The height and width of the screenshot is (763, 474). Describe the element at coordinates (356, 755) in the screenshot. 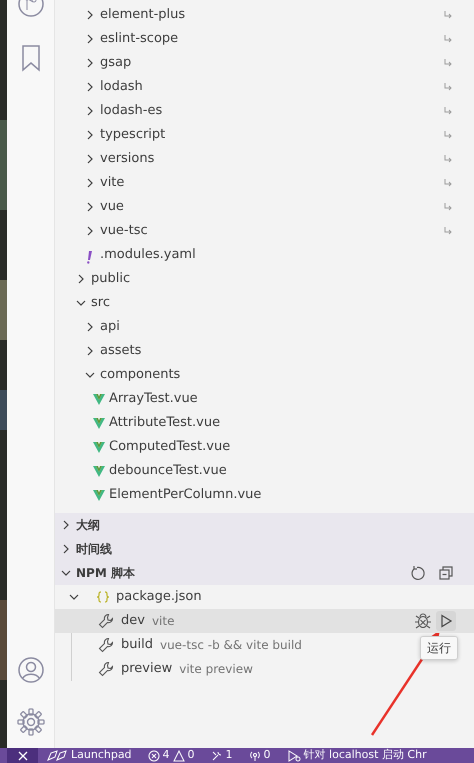

I see `debug-config-button: 针对 localhost 启动 Chr` at that location.